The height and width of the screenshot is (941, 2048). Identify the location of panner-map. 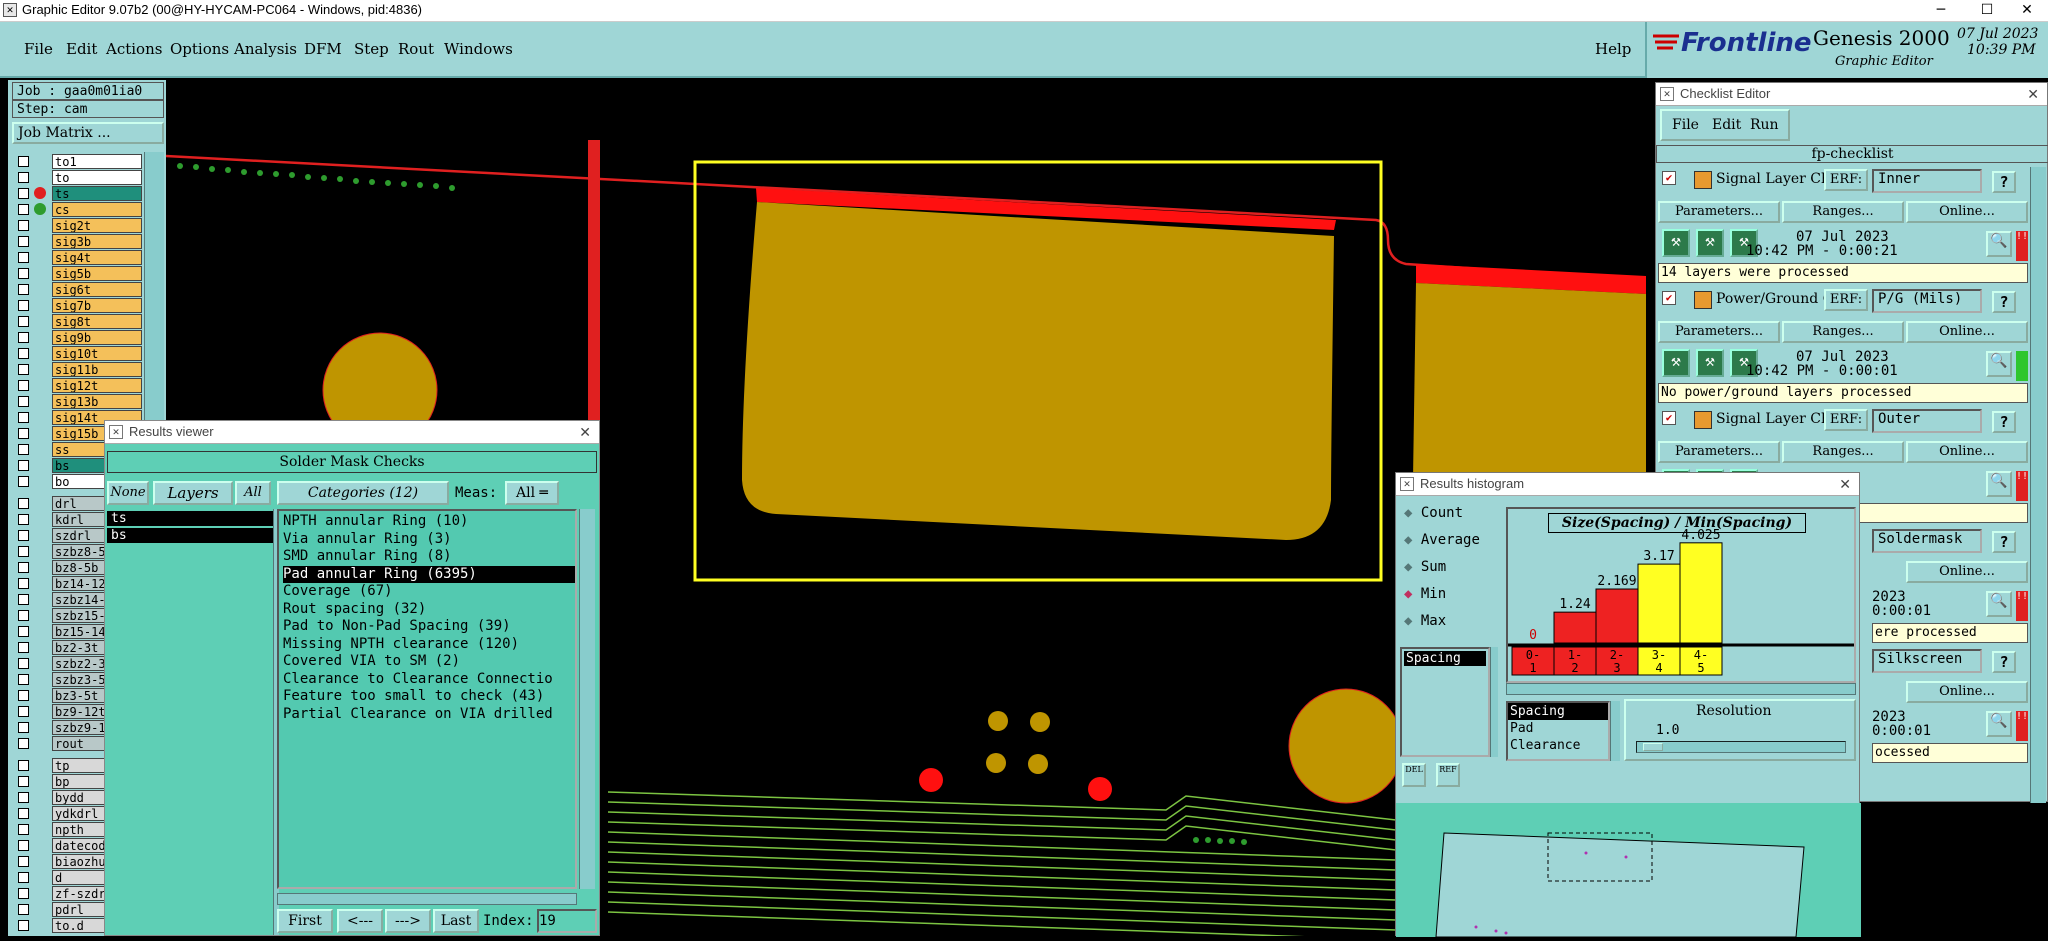
(1628, 870).